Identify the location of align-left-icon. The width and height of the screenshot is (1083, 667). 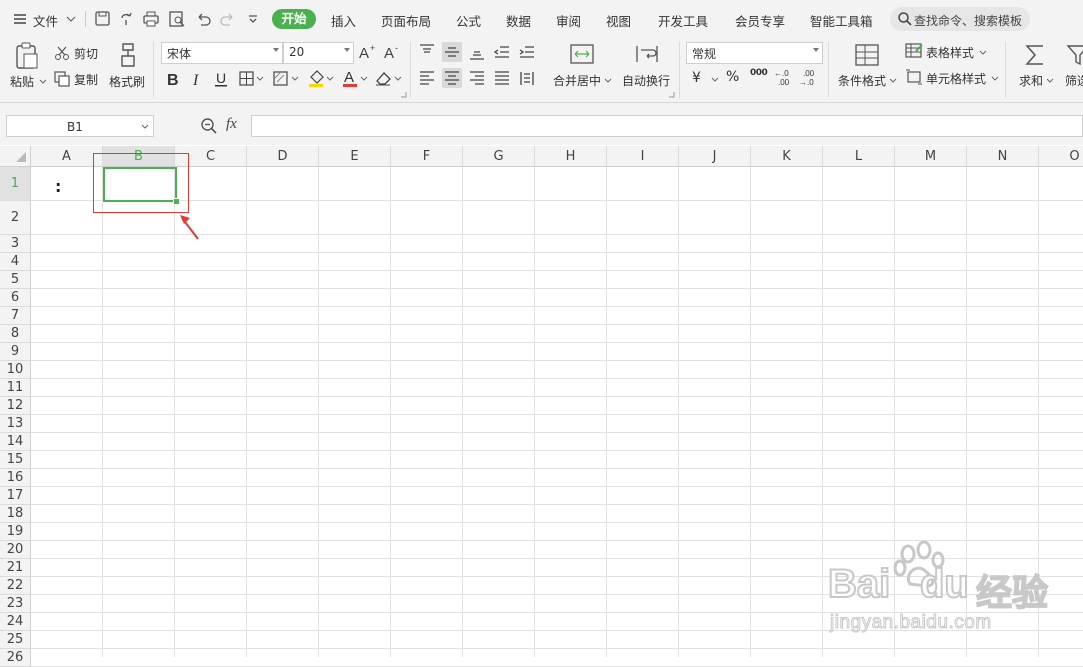
(427, 78).